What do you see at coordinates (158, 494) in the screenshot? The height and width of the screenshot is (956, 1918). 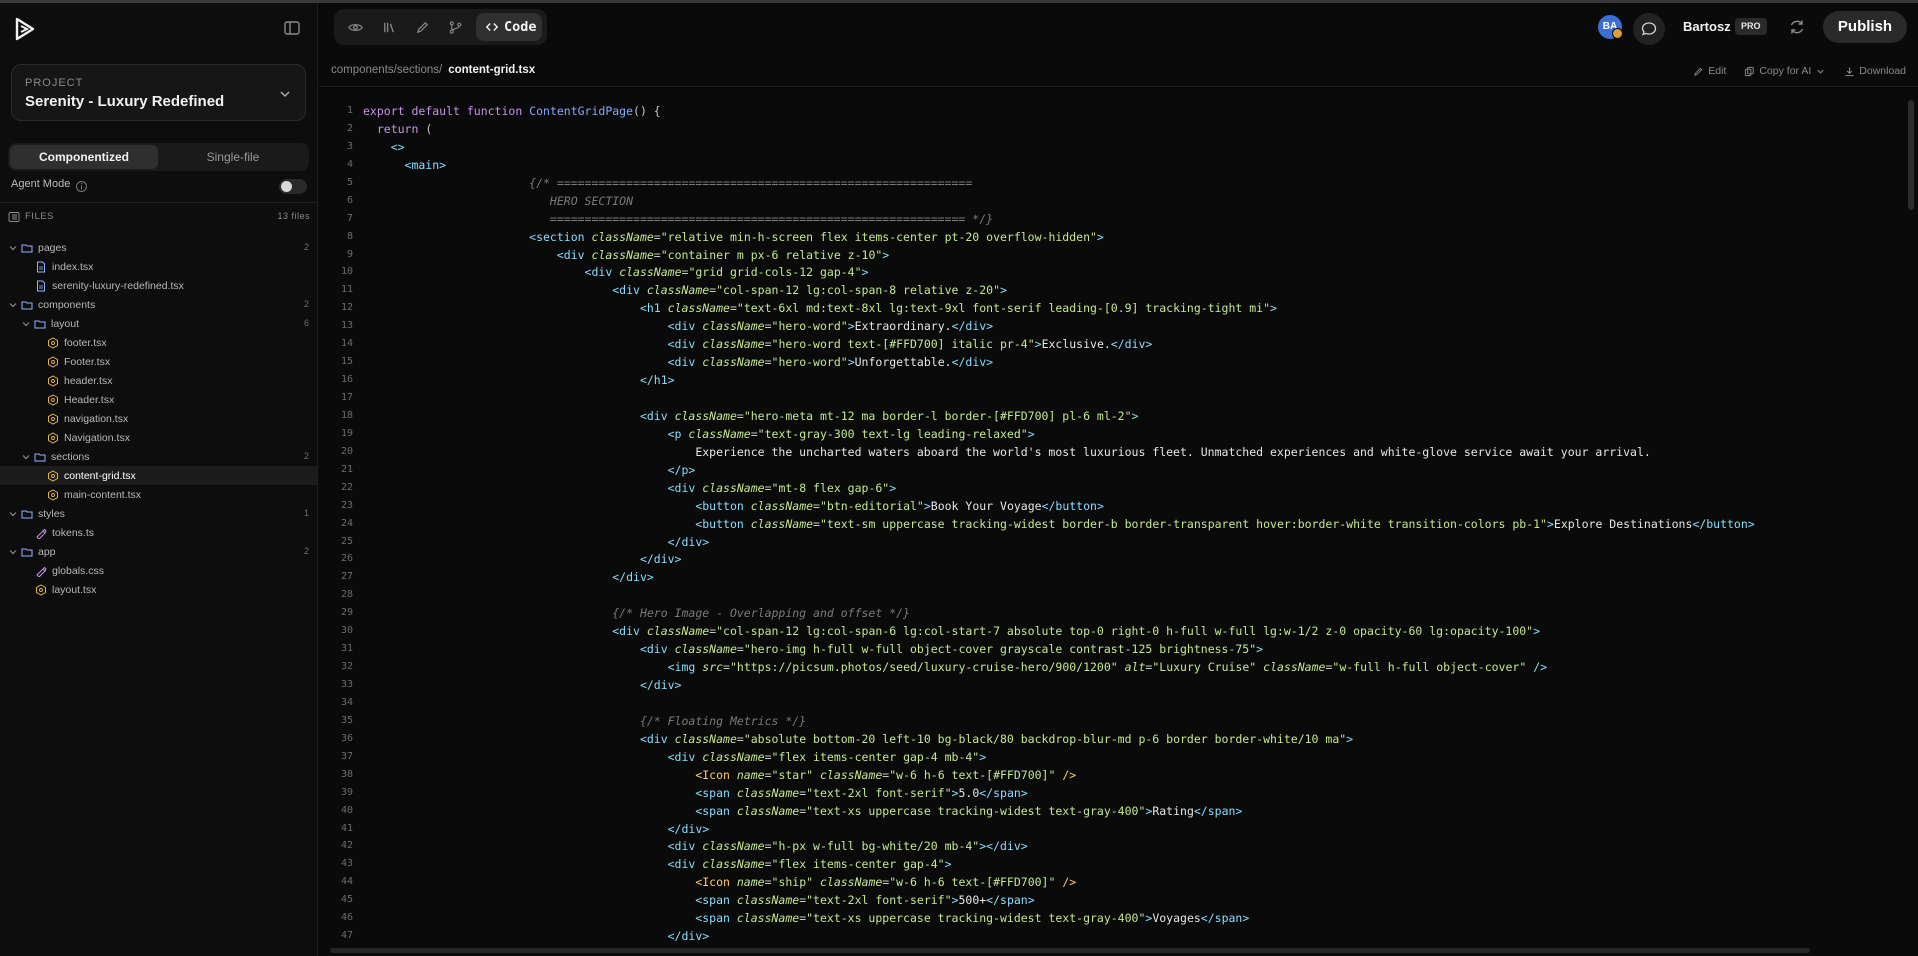 I see `file-main-content: main-content.tsx` at bounding box center [158, 494].